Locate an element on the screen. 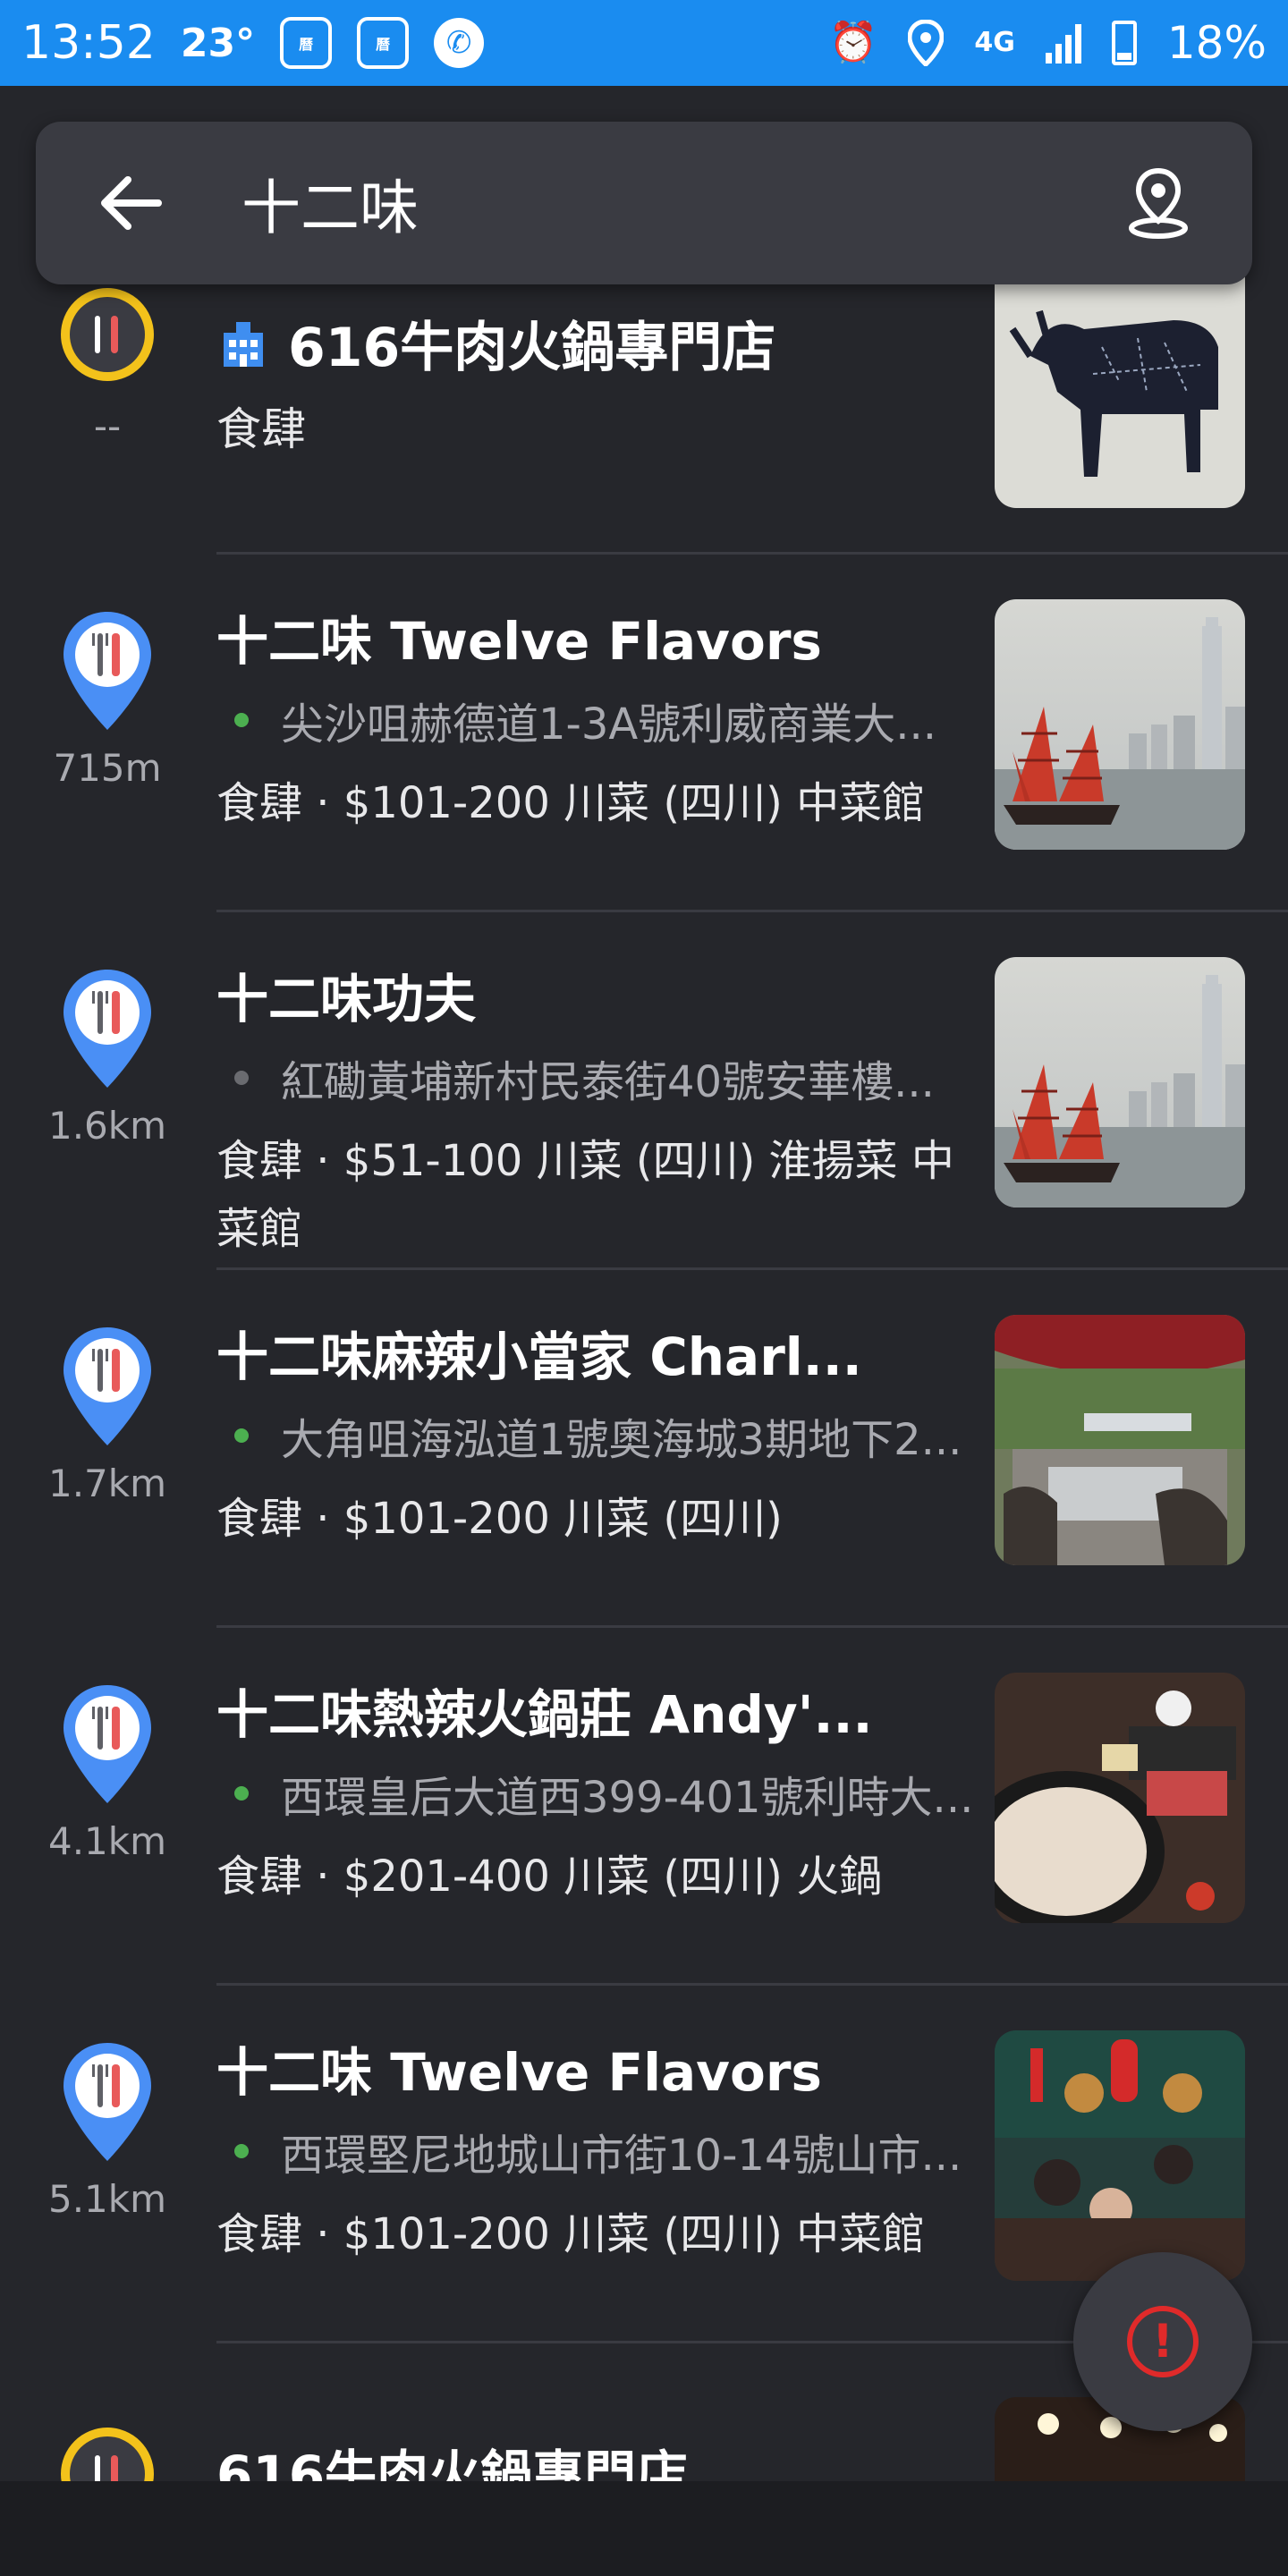 The image size is (1288, 2576). status-bar: 13:52 23° 曆 曆 ✆ ⏰ 4G 18% is located at coordinates (644, 43).